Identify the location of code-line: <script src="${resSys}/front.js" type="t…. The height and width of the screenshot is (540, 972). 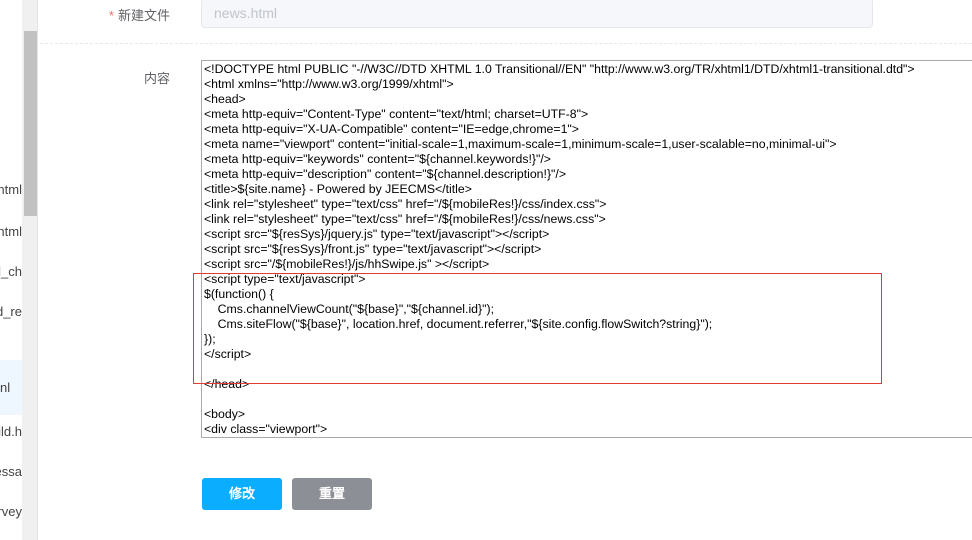
(373, 249).